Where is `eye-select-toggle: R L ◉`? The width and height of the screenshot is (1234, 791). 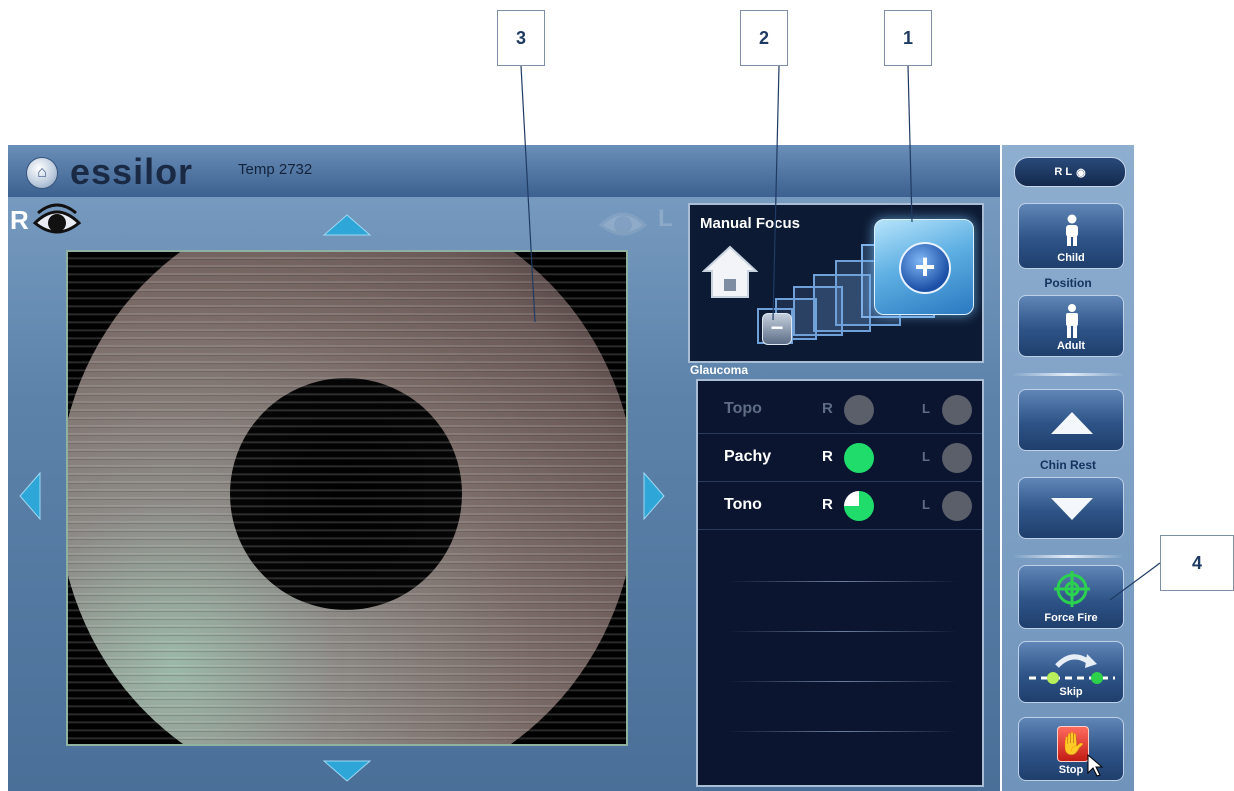 eye-select-toggle: R L ◉ is located at coordinates (1070, 172).